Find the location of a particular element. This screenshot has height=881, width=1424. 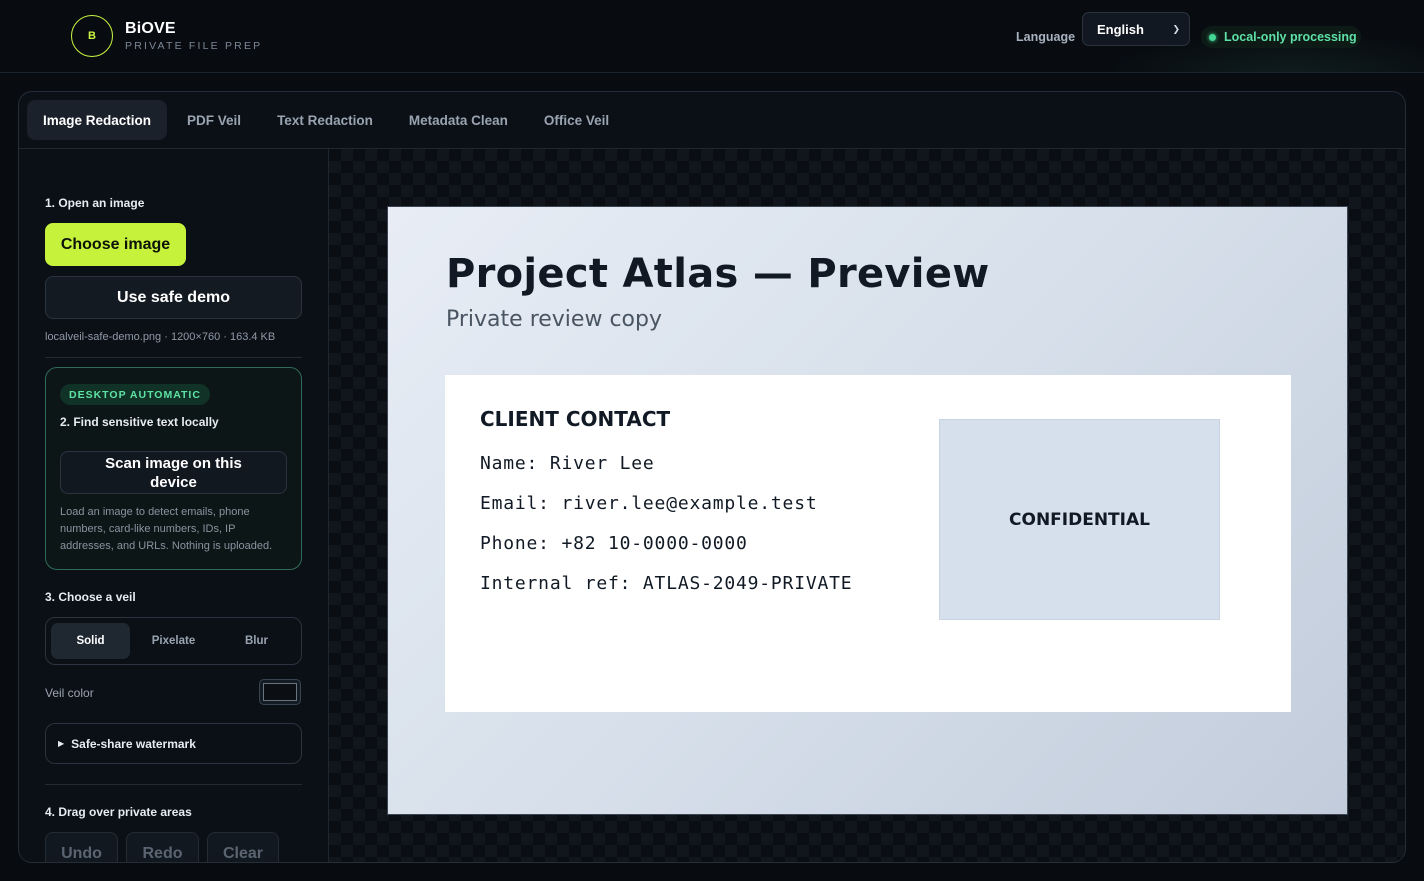

tab-office-veil: Office Veil is located at coordinates (576, 120).